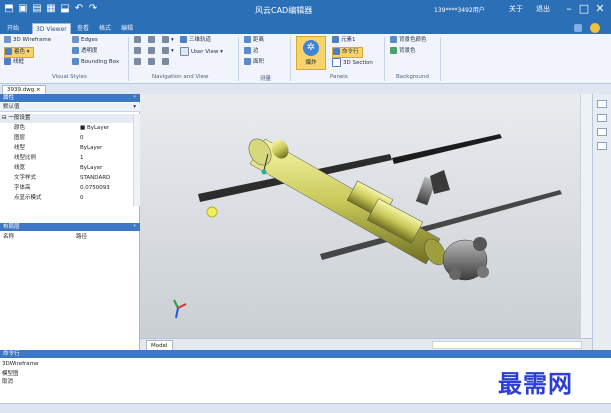 Image resolution: width=611 pixels, height=413 pixels. I want to click on prop-value: STANDARD, so click(95, 178).